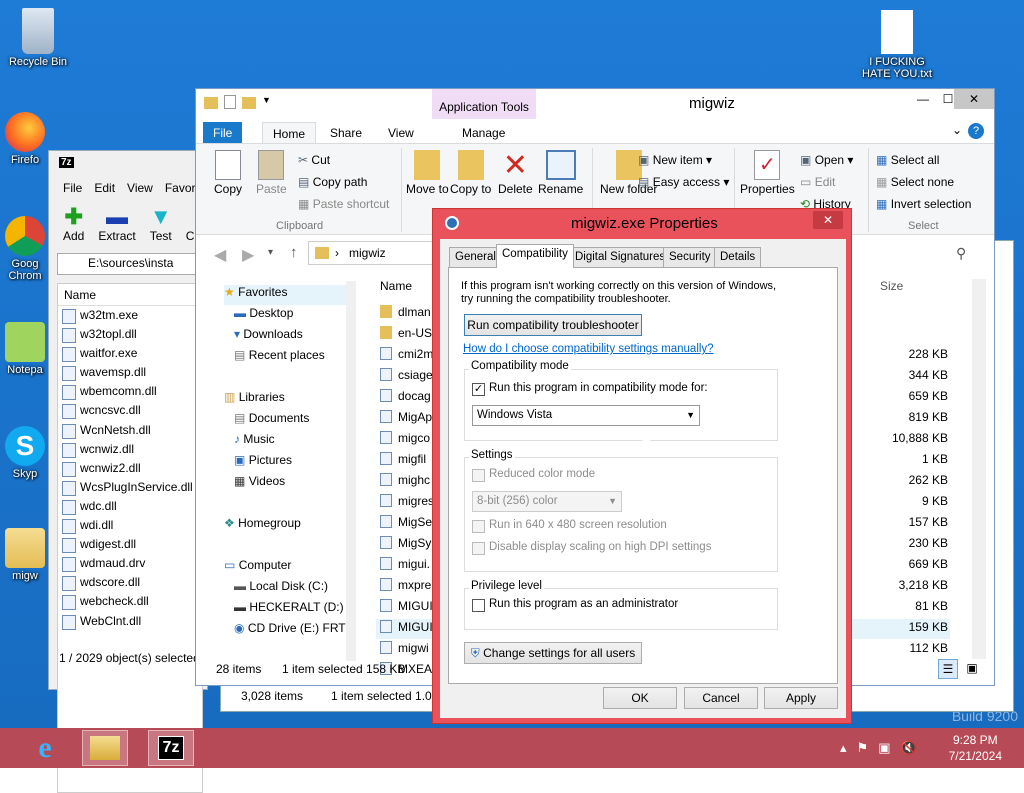  Describe the element at coordinates (405, 564) in the screenshot. I see `file-row: migui.` at that location.